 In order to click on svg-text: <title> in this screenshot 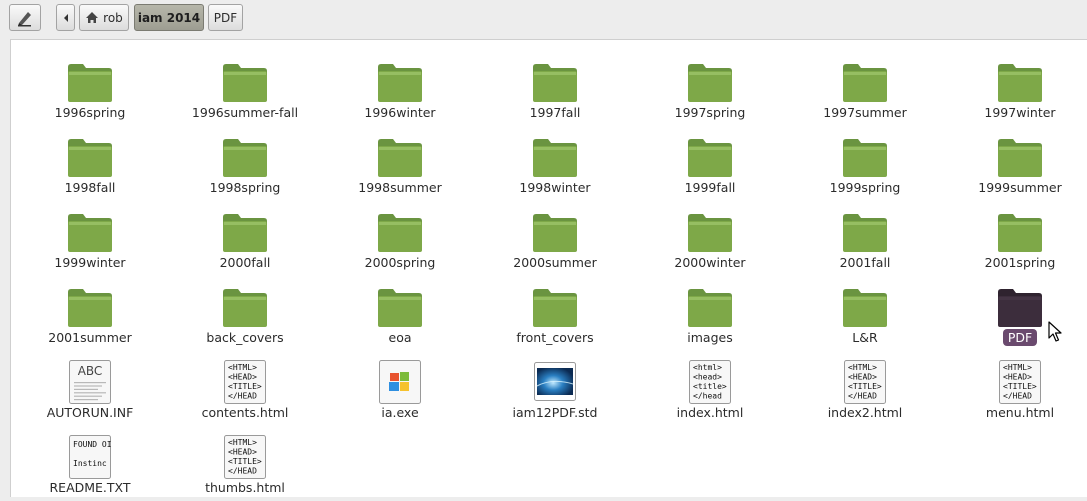, I will do `click(710, 386)`.